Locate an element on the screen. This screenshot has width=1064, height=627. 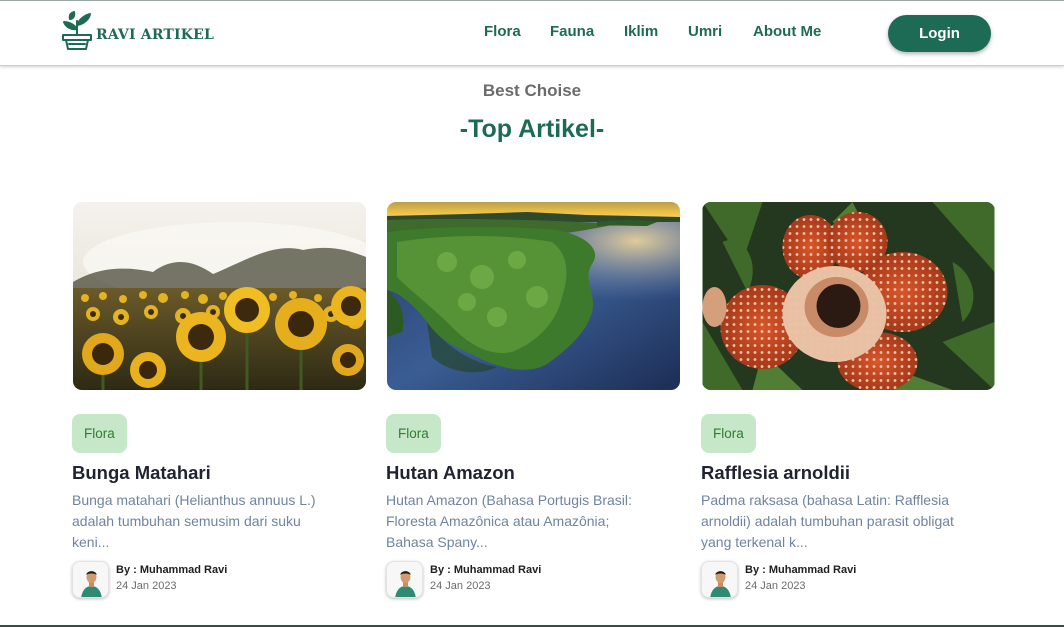
brand-name: RAVI ARTIKEL is located at coordinates (155, 35).